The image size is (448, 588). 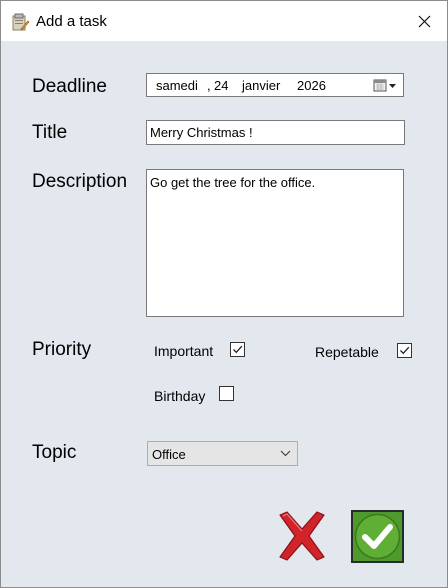 I want to click on birthday-checkbox, so click(x=226, y=393).